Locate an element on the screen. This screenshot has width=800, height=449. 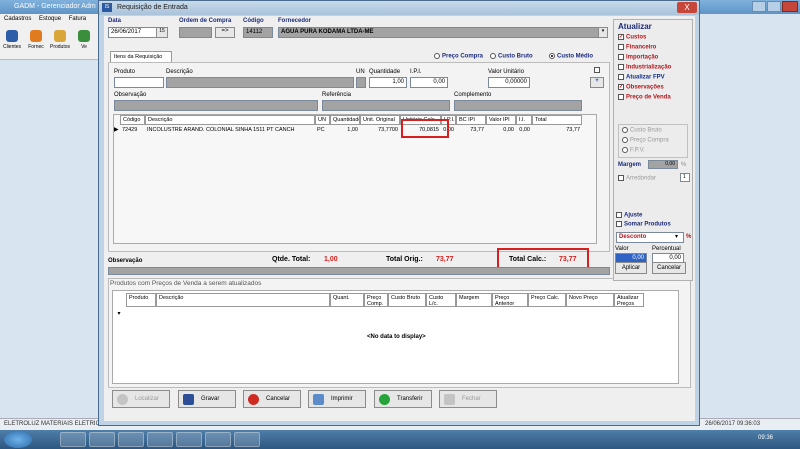
update-header-8: Preço Calc. is located at coordinates (547, 300).